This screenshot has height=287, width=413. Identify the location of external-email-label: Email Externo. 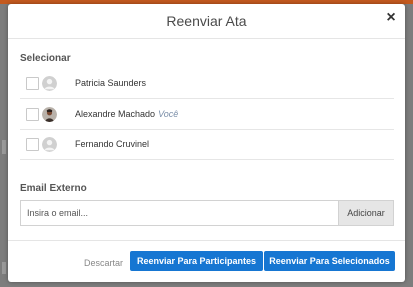
(53, 188).